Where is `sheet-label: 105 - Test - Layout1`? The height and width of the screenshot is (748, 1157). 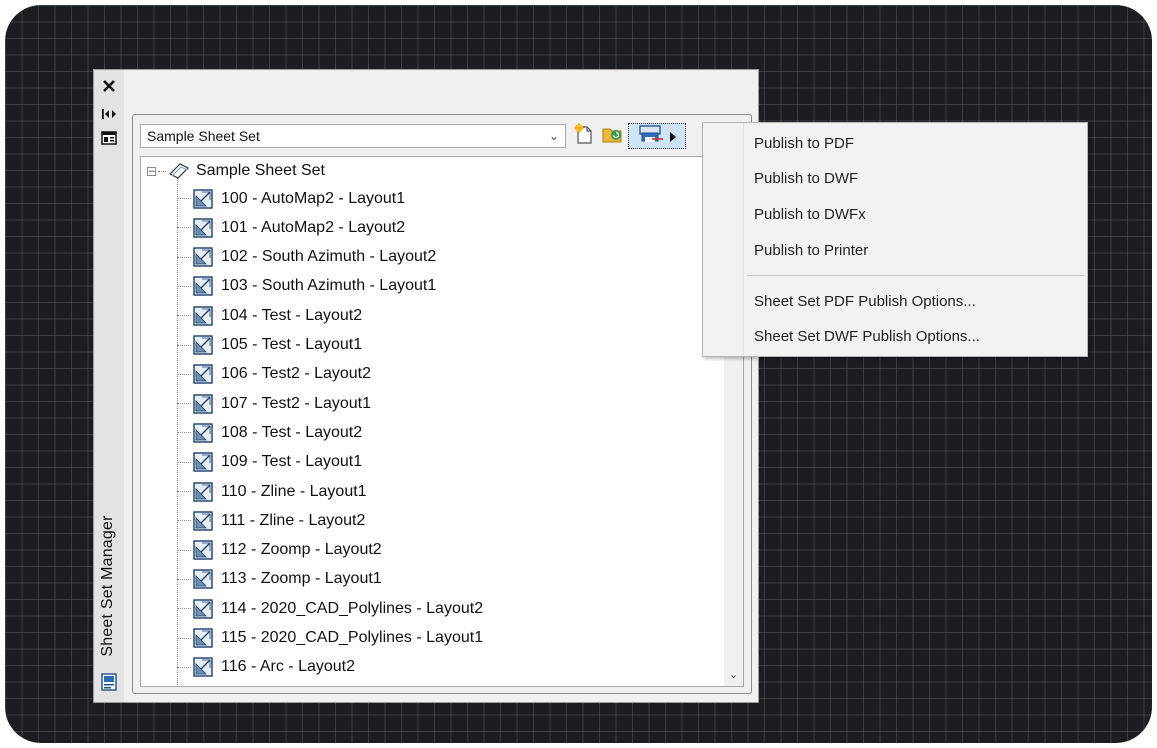
sheet-label: 105 - Test - Layout1 is located at coordinates (292, 344).